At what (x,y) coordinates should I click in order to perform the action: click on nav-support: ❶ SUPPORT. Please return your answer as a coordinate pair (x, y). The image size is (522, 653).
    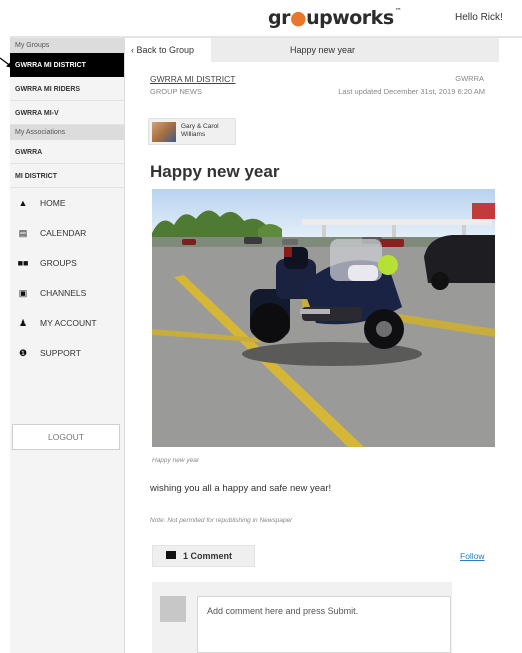
    Looking at the image, I should click on (67, 353).